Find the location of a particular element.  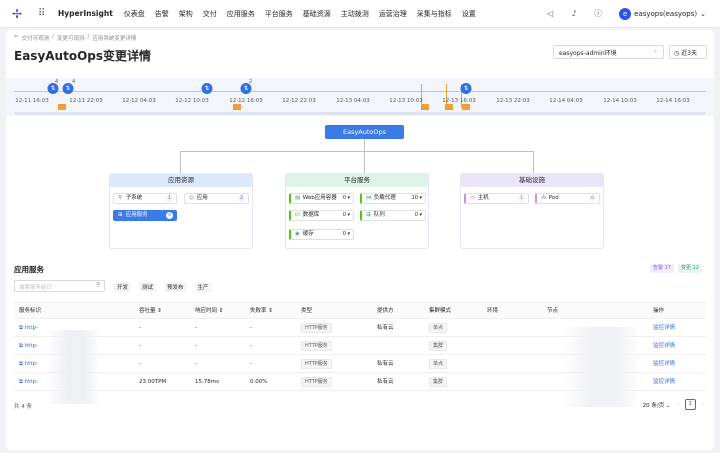

col-node: 节点 is located at coordinates (553, 311).